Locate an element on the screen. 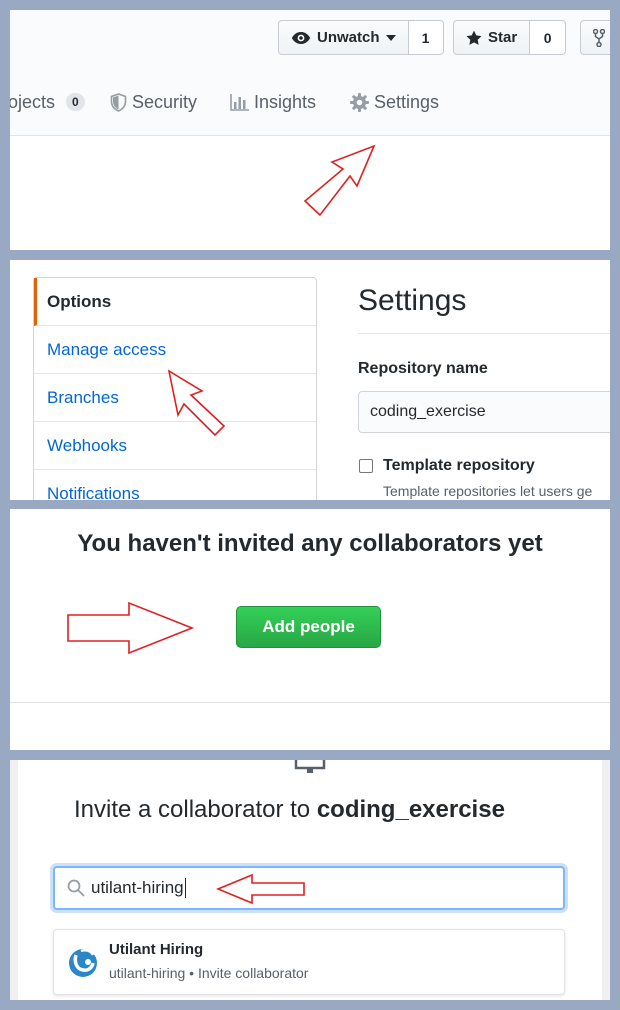  watch-count: 1 is located at coordinates (426, 37).